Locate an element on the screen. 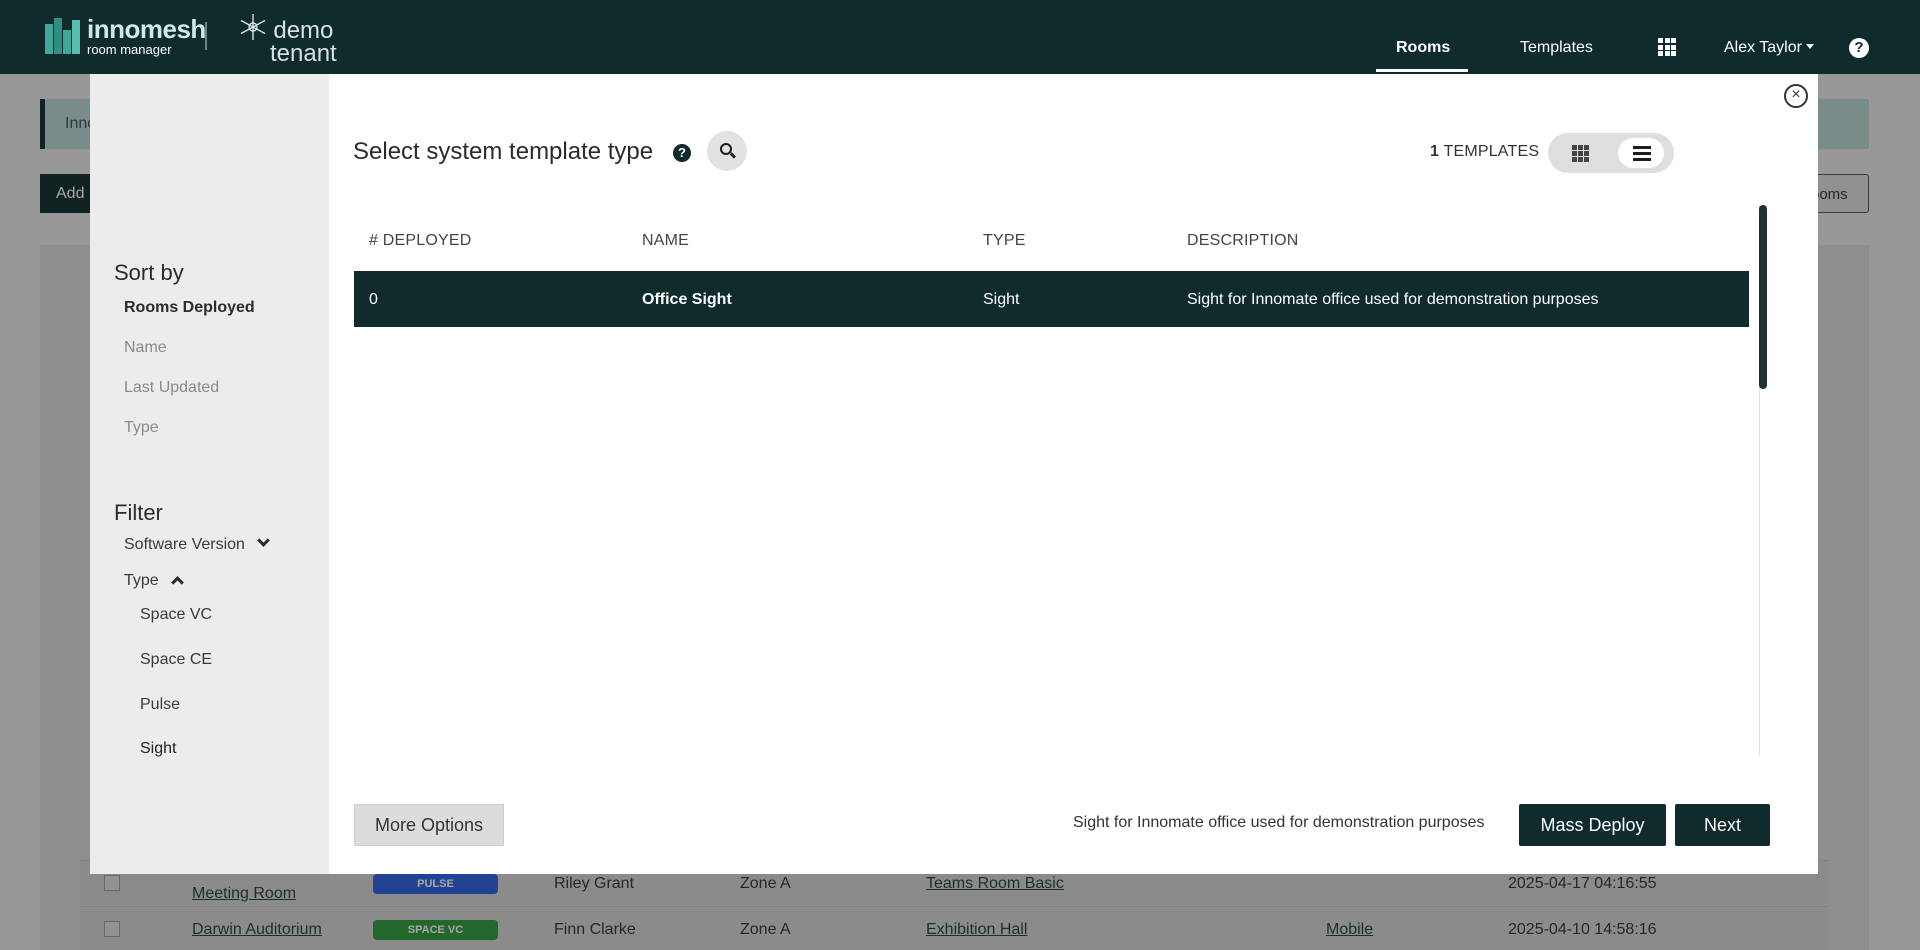 This screenshot has width=1920, height=950. innomesh-logo: innomesh room manager is located at coordinates (125, 36).